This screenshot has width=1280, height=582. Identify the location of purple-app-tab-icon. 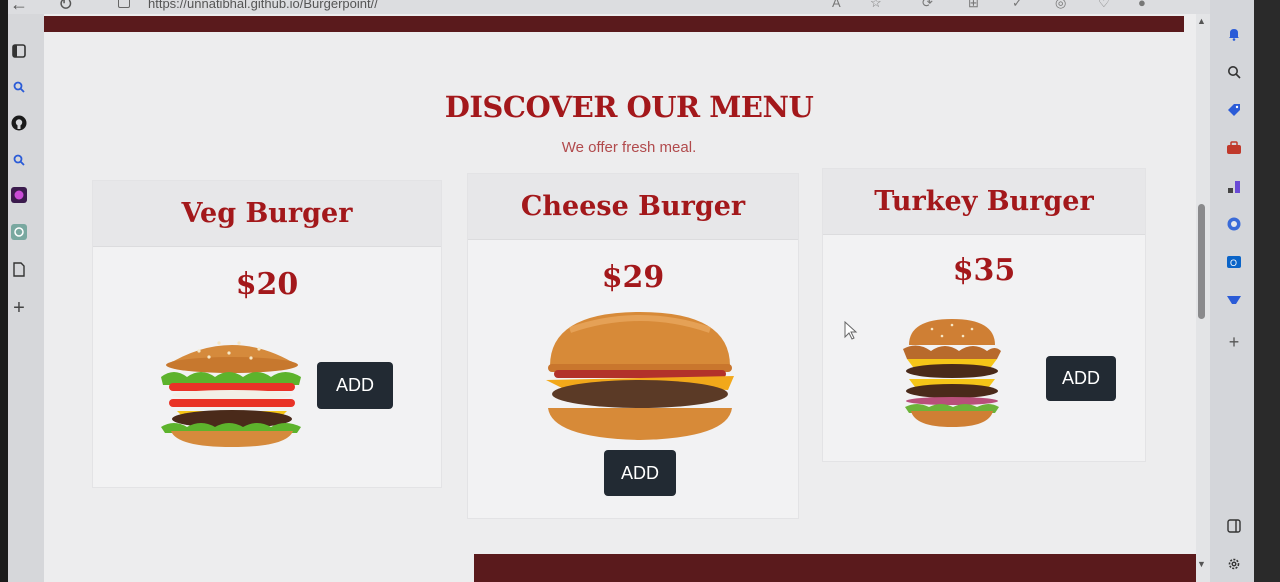
(19, 195).